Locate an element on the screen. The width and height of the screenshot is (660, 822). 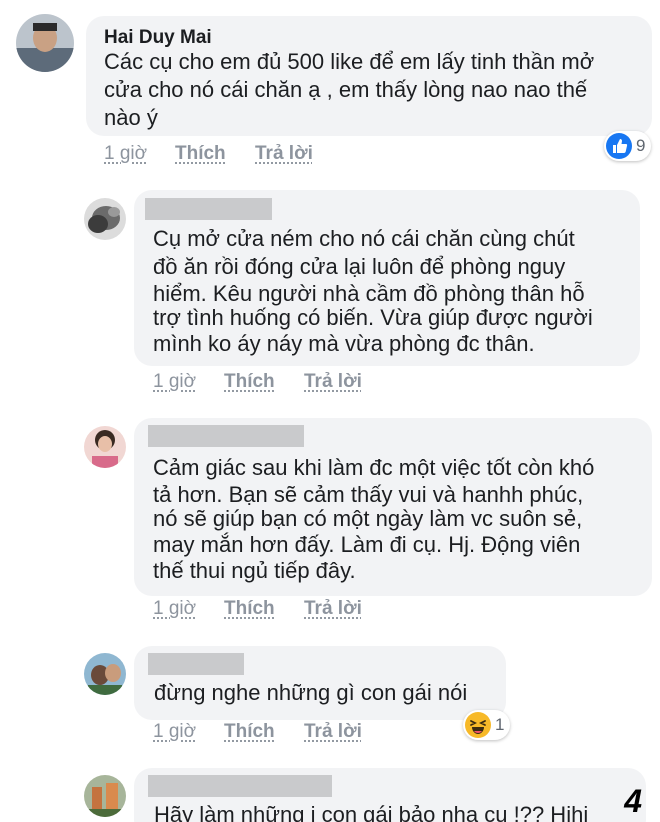
reaction-count: 1 is located at coordinates (500, 724).